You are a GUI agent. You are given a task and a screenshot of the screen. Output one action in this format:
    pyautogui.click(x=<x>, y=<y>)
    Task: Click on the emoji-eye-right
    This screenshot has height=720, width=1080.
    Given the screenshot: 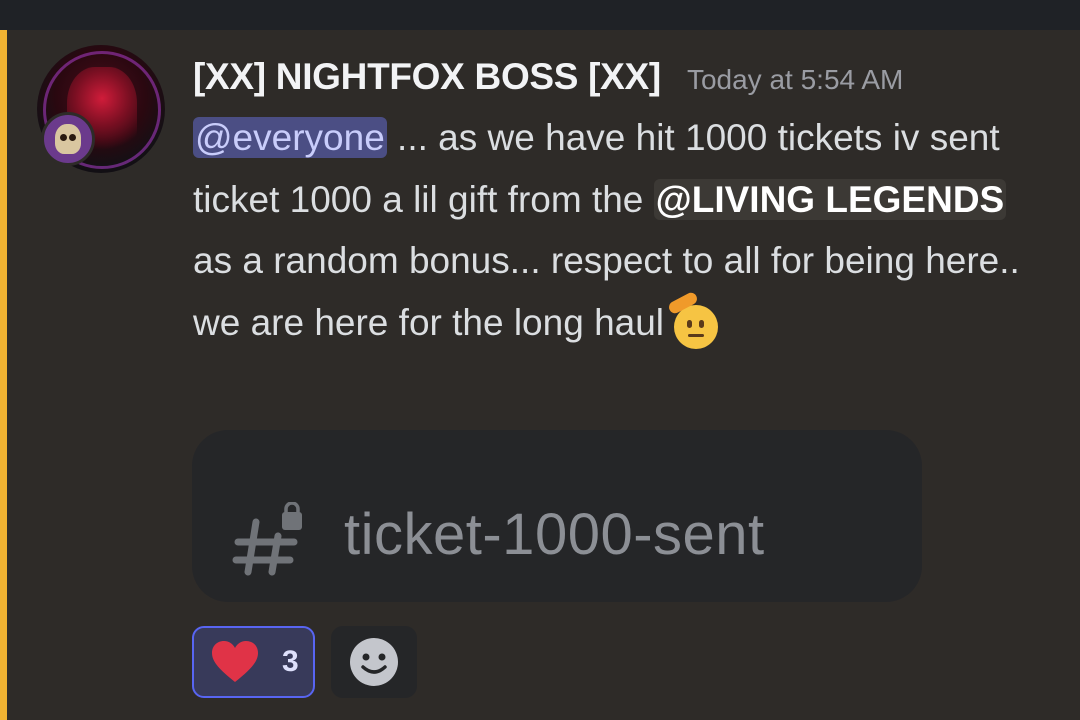 What is the action you would take?
    pyautogui.click(x=702, y=323)
    